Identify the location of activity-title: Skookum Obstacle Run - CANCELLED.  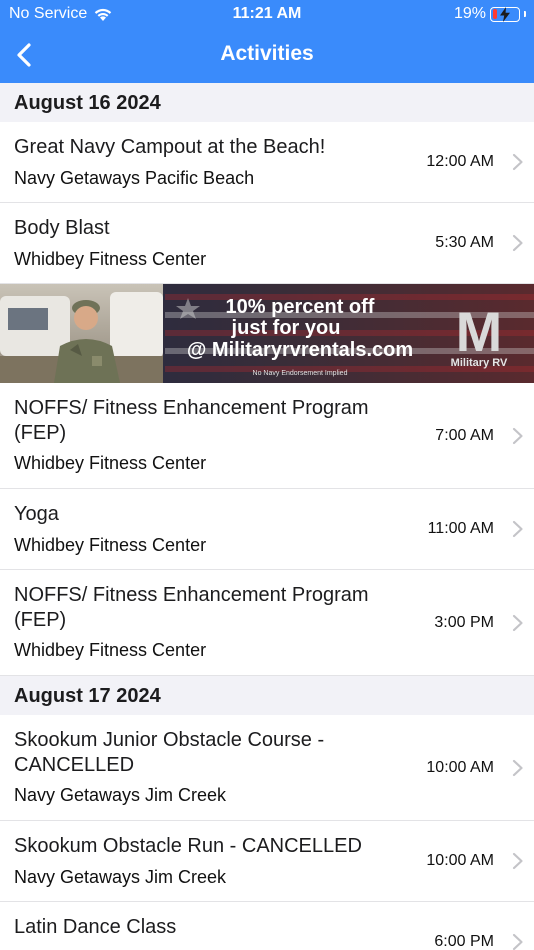
(188, 846).